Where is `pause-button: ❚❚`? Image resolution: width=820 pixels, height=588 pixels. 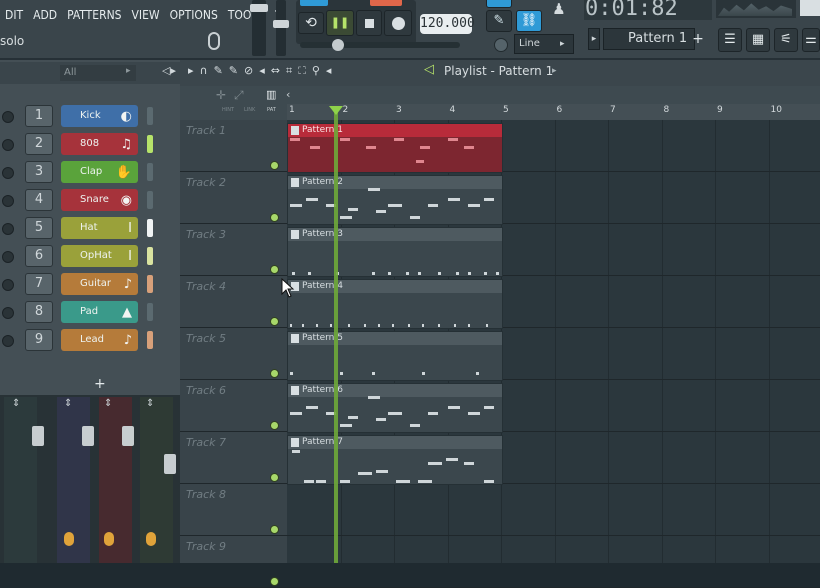
pause-button: ❚❚ is located at coordinates (340, 23).